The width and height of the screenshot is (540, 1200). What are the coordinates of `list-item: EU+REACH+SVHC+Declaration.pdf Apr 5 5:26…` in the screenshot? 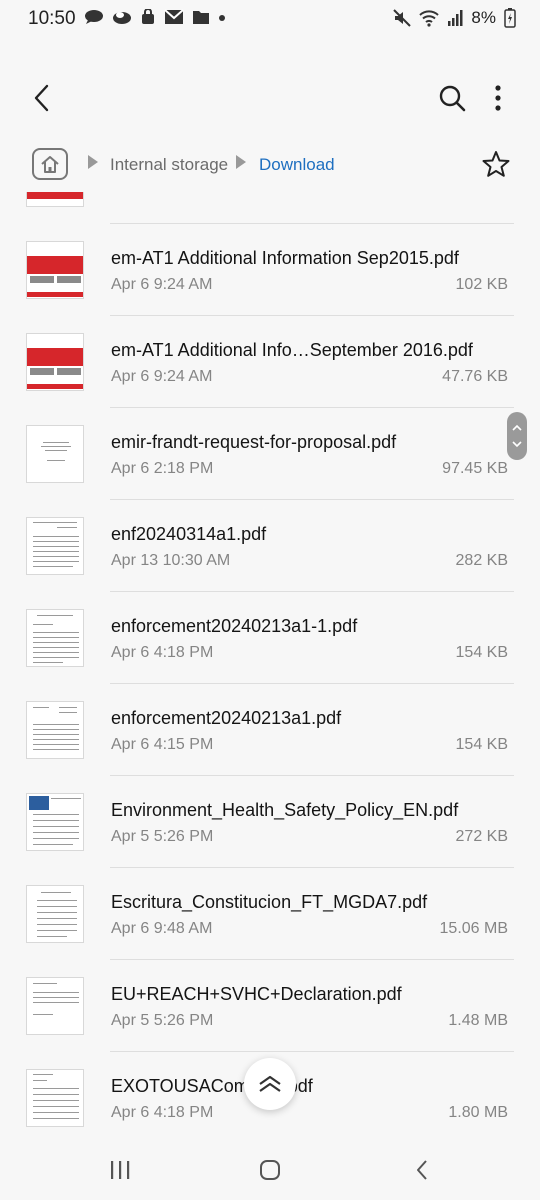 It's located at (270, 1006).